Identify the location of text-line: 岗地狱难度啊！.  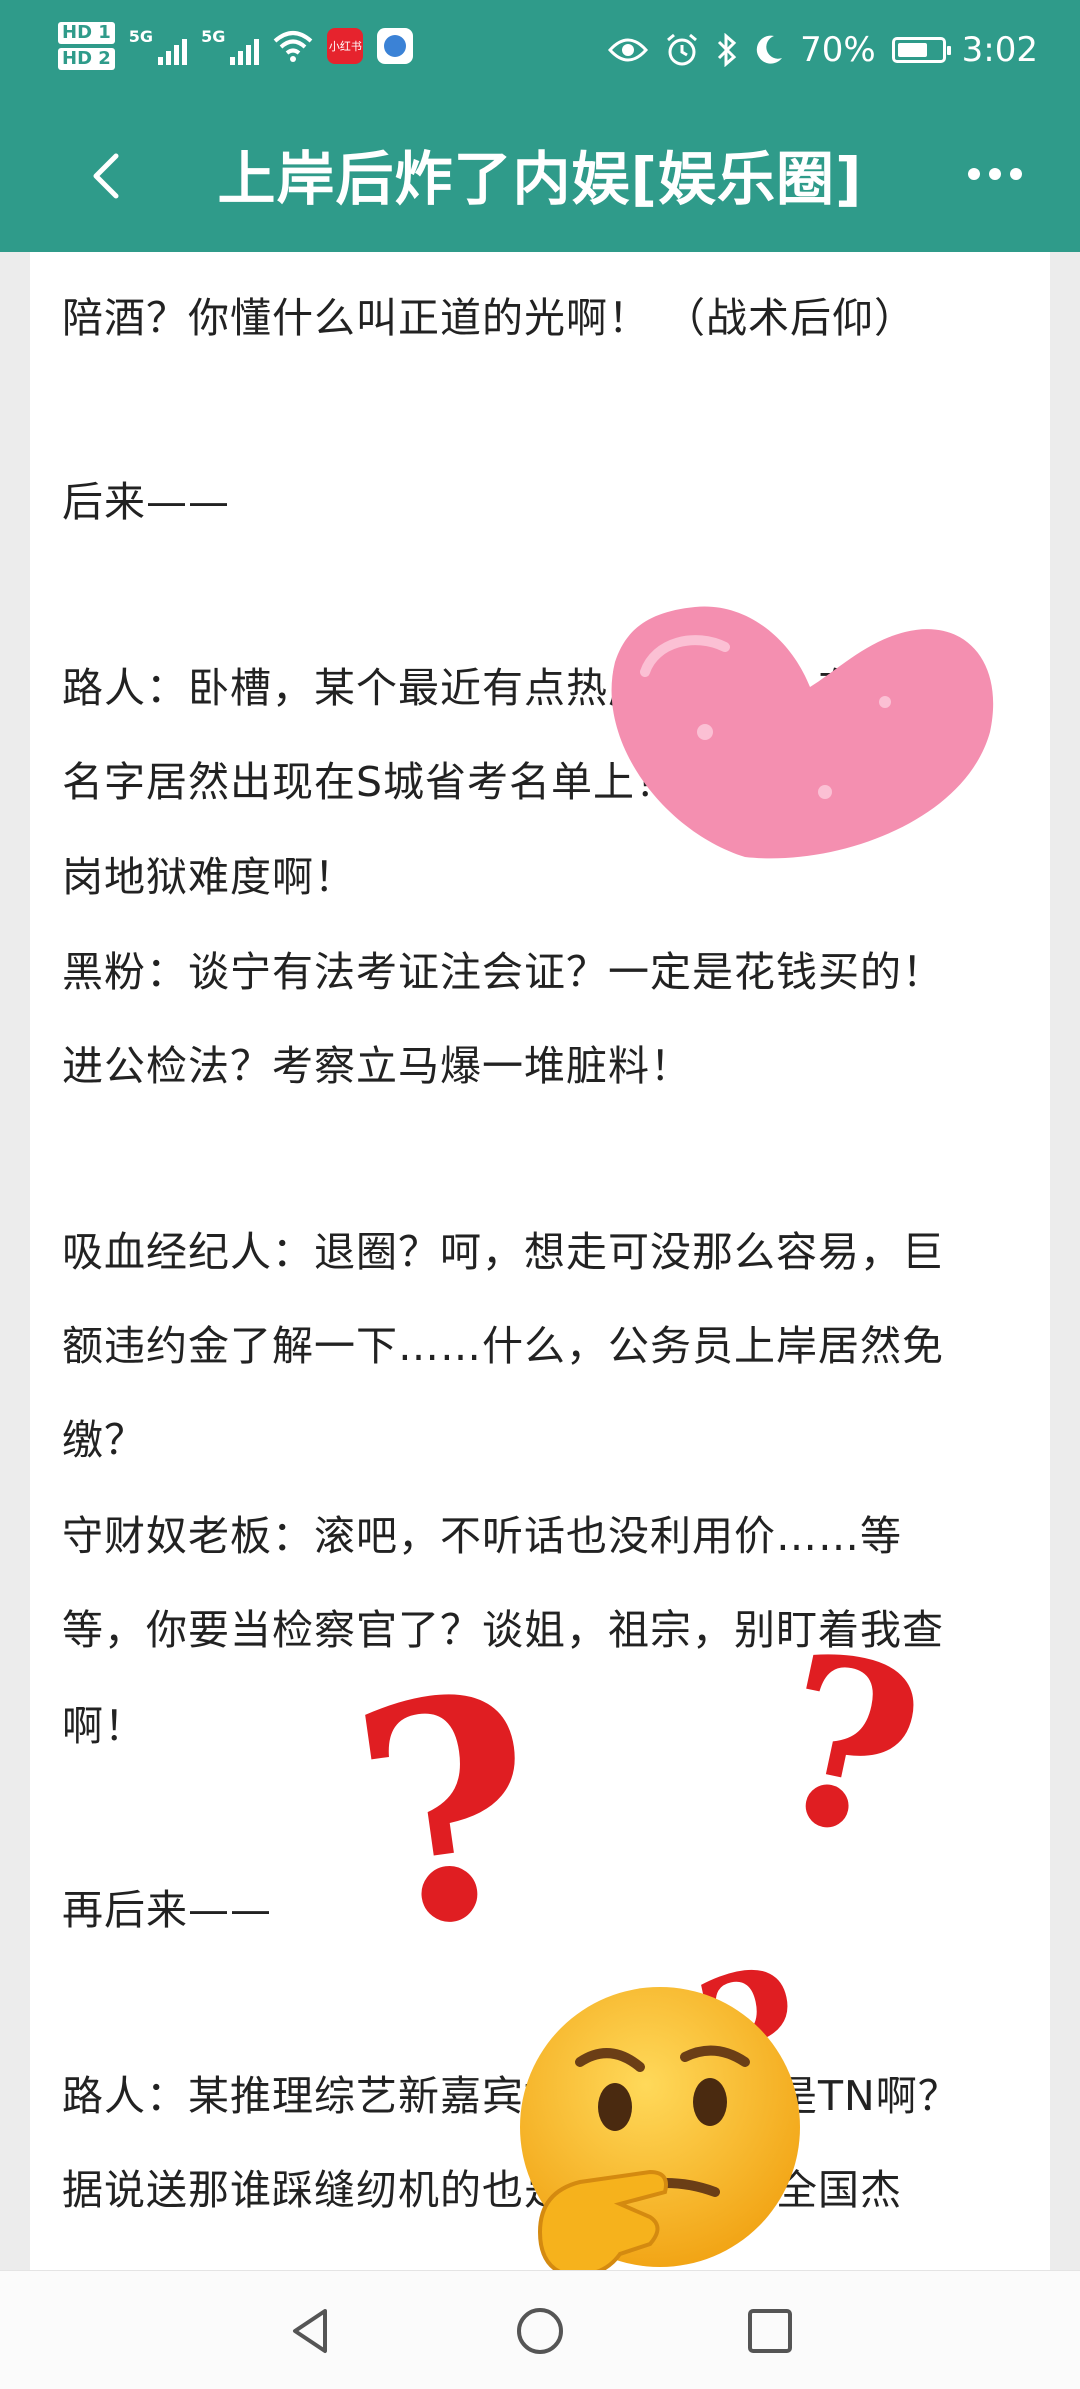
(209, 877).